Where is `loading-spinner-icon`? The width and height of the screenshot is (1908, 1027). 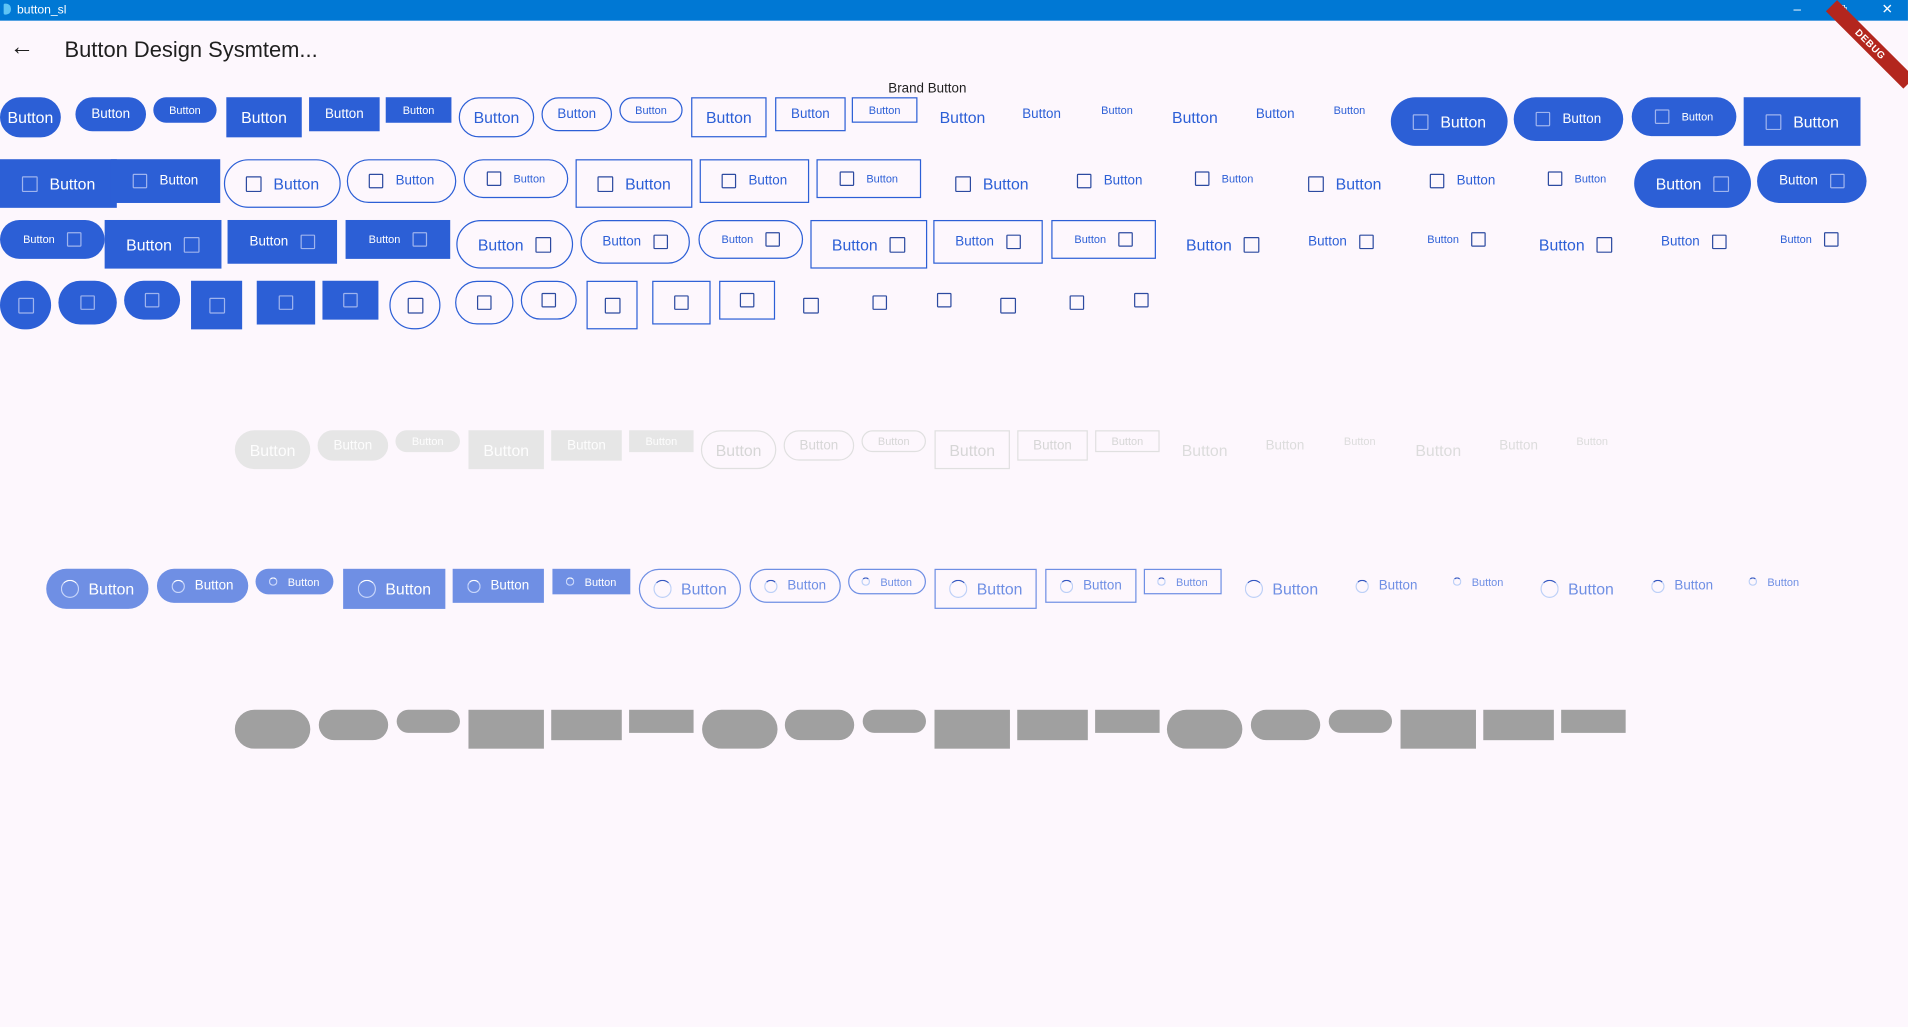 loading-spinner-icon is located at coordinates (1066, 586).